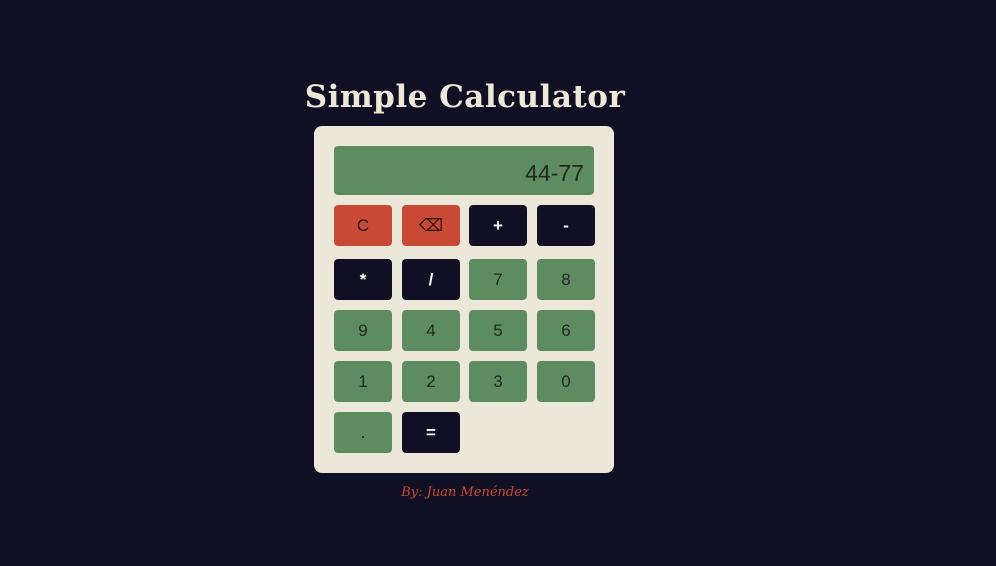 The width and height of the screenshot is (996, 566). What do you see at coordinates (431, 279) in the screenshot?
I see `divide-button: /` at bounding box center [431, 279].